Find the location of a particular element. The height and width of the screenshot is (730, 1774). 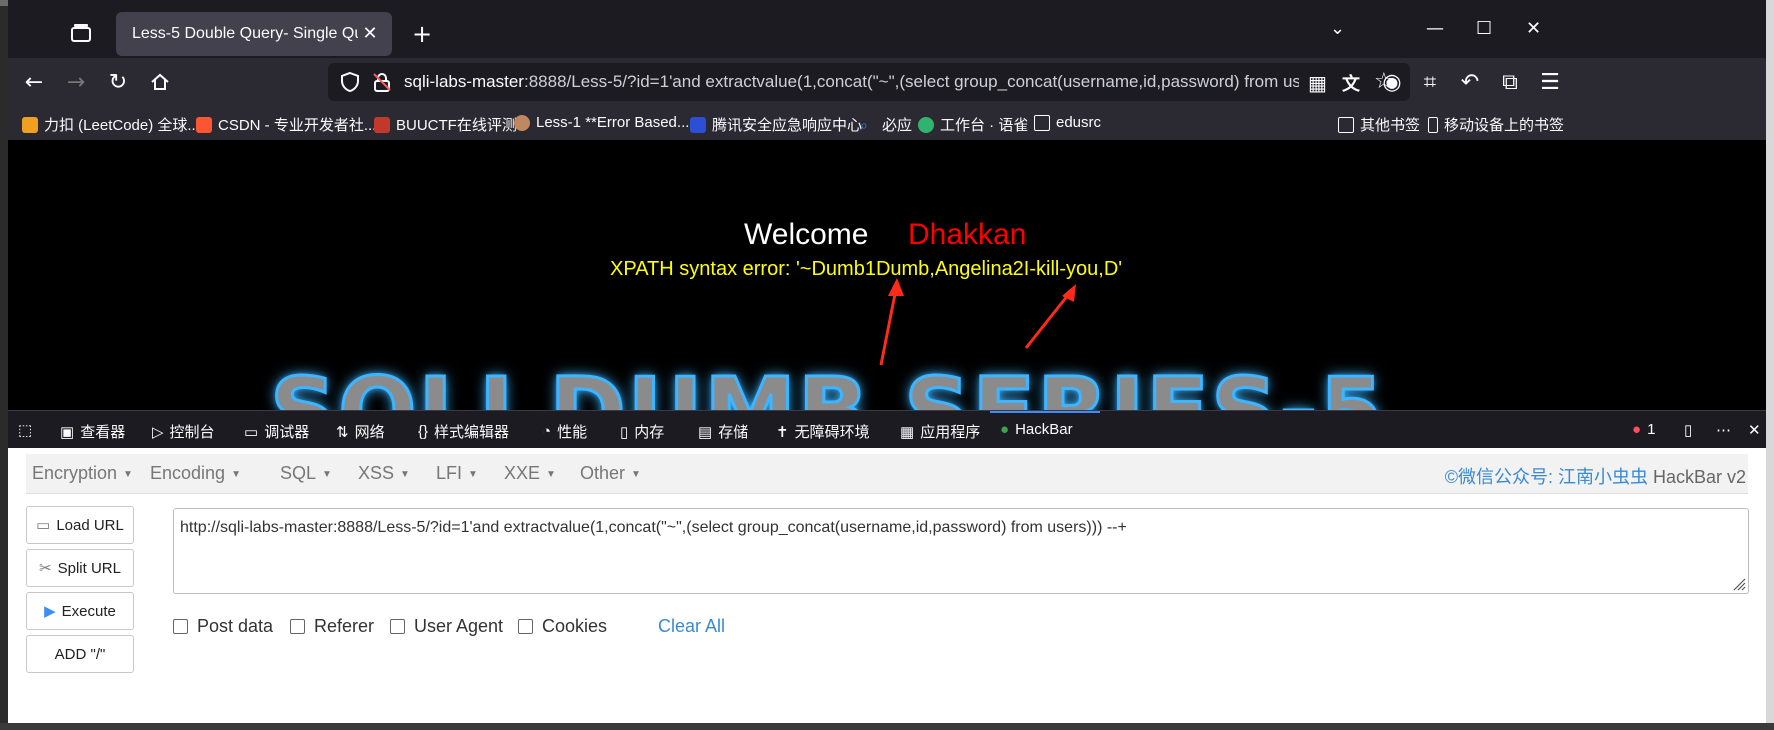

checkbox-label: Referer is located at coordinates (344, 626).